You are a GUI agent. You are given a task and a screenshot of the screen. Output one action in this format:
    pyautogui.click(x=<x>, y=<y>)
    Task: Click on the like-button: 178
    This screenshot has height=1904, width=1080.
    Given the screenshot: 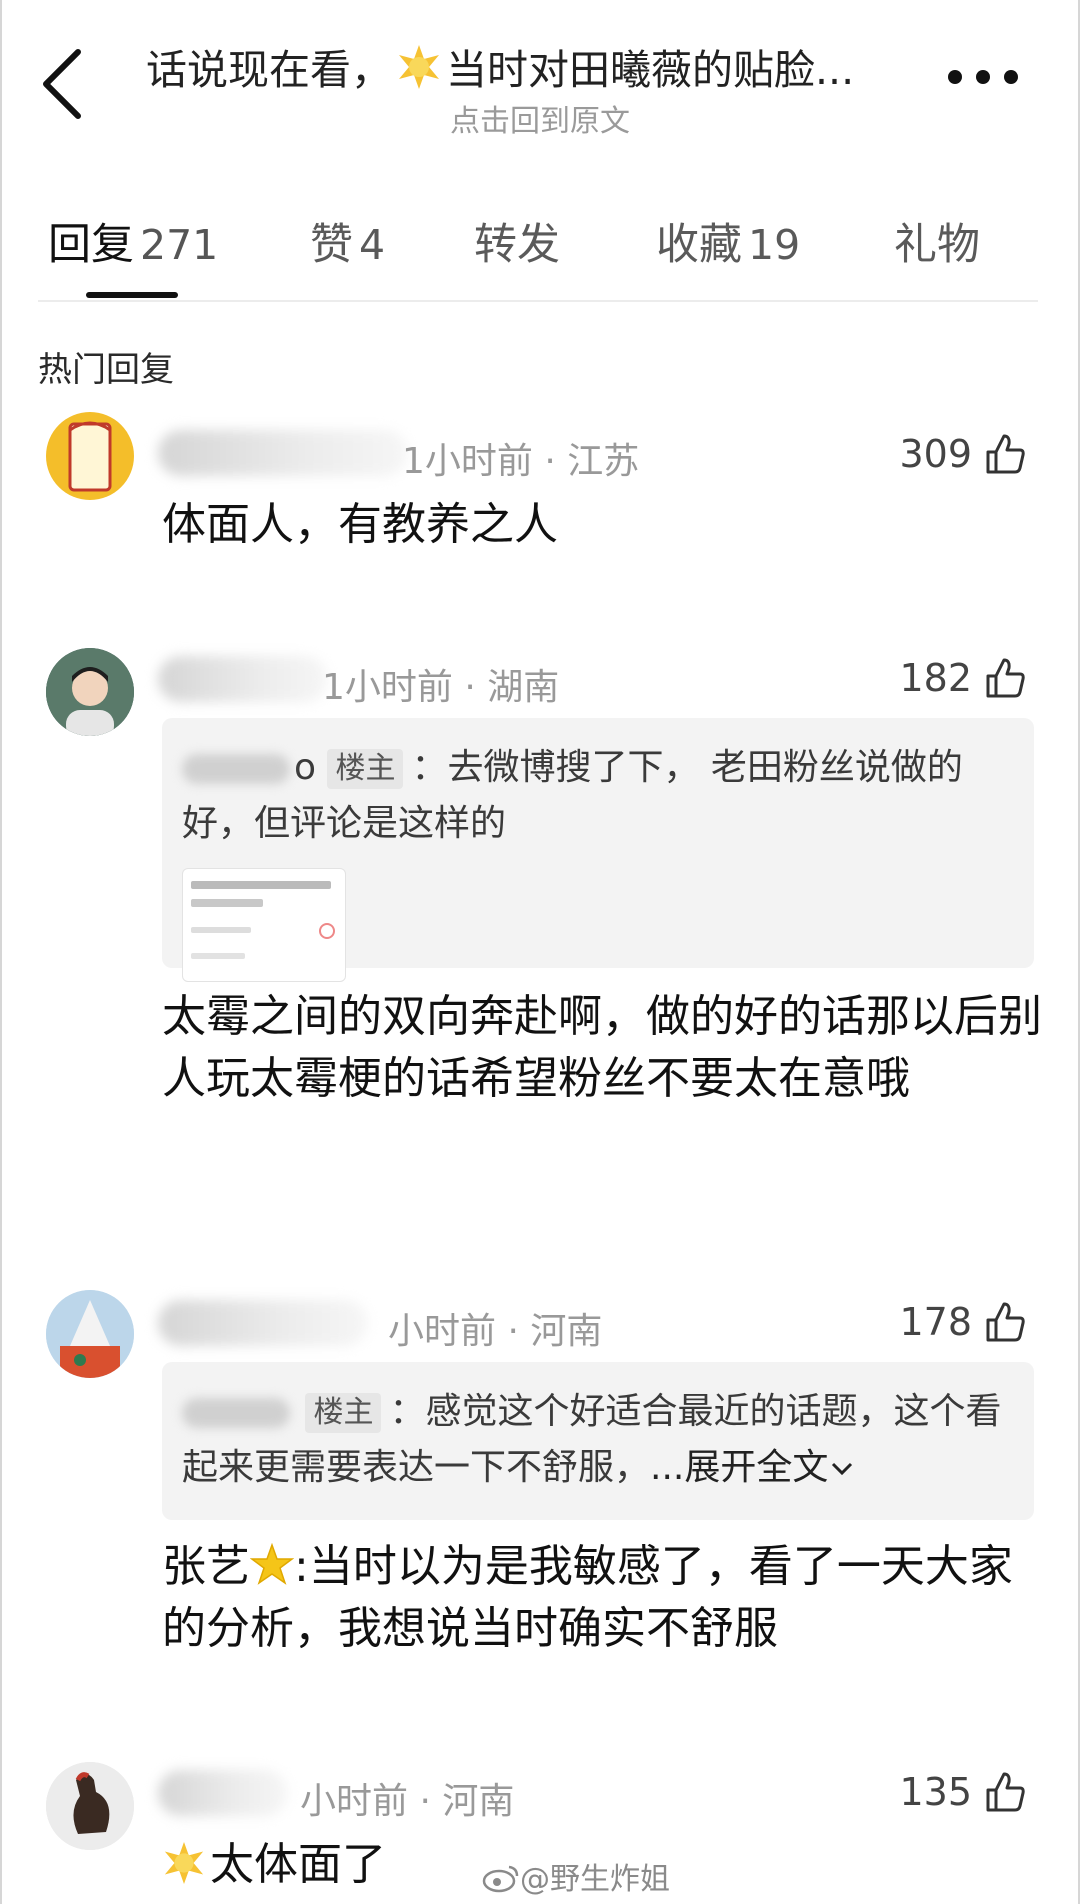 What is the action you would take?
    pyautogui.click(x=963, y=1322)
    